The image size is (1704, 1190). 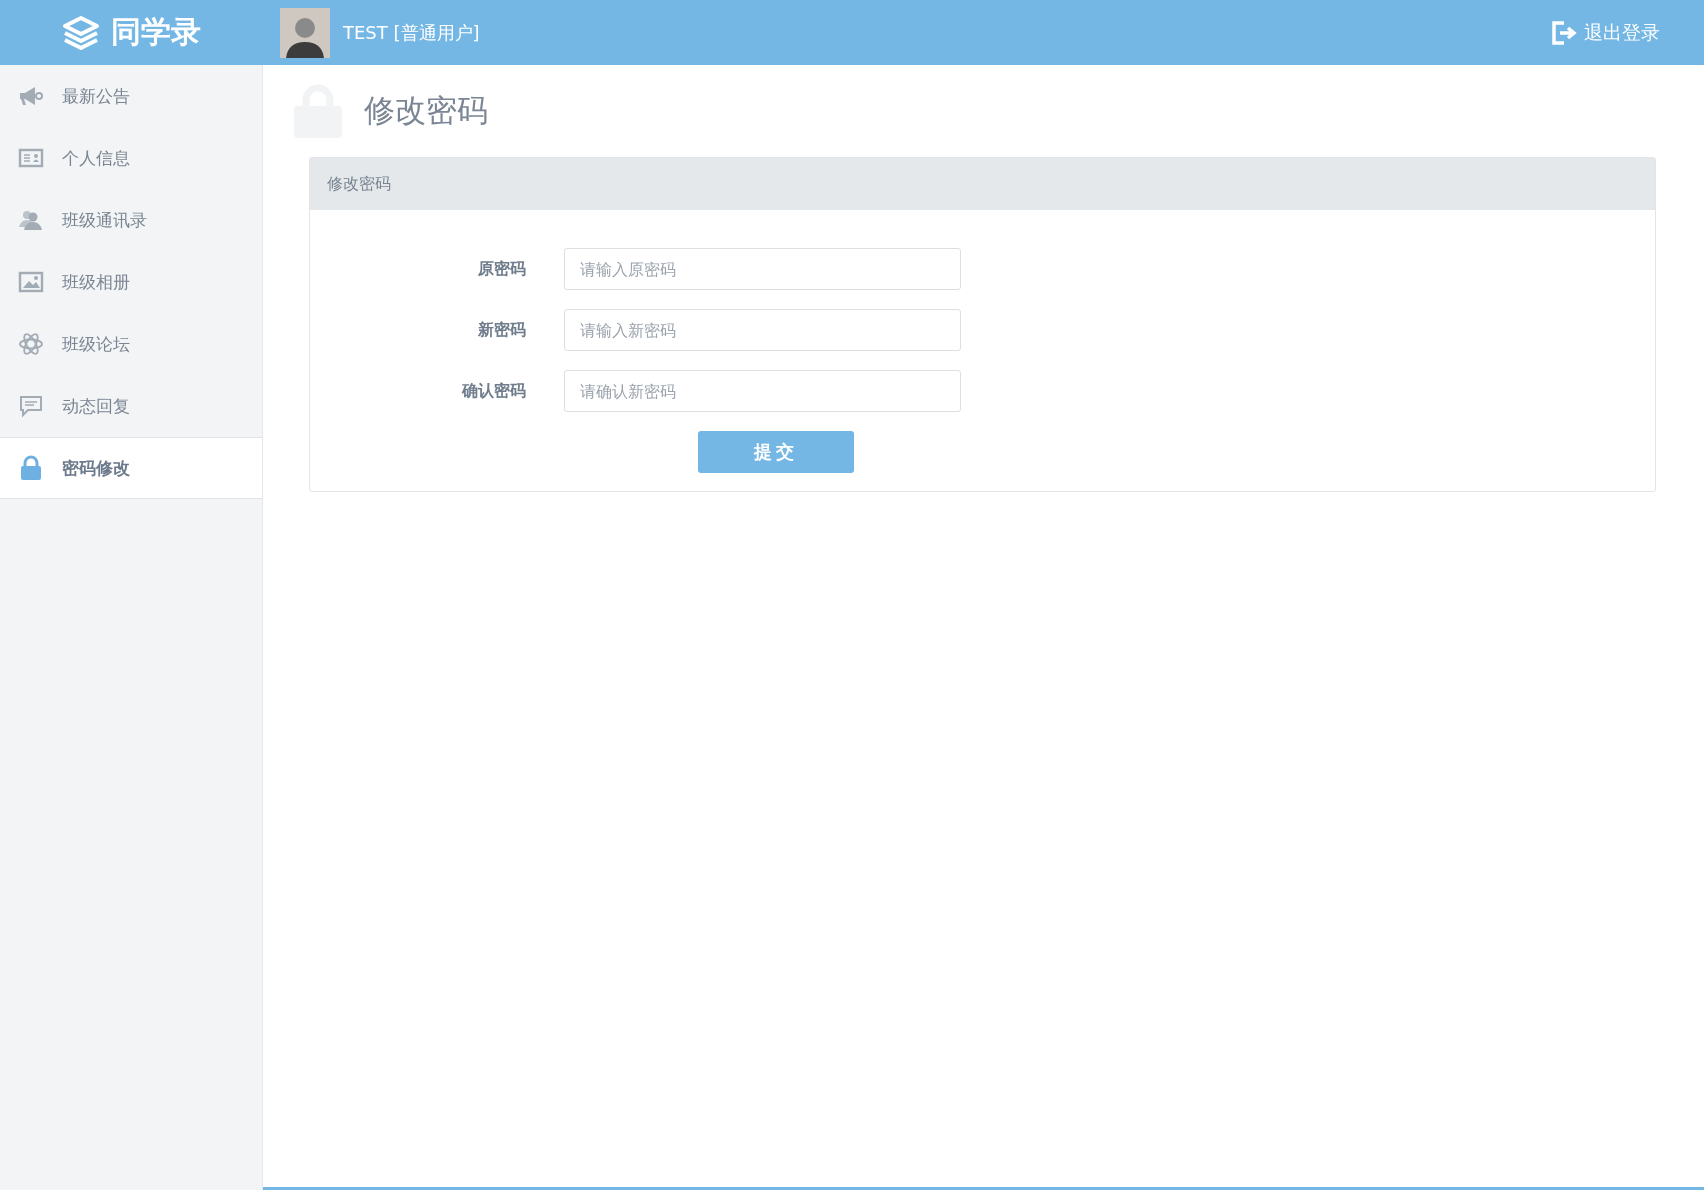 I want to click on app-logo: 同学录, so click(x=156, y=32).